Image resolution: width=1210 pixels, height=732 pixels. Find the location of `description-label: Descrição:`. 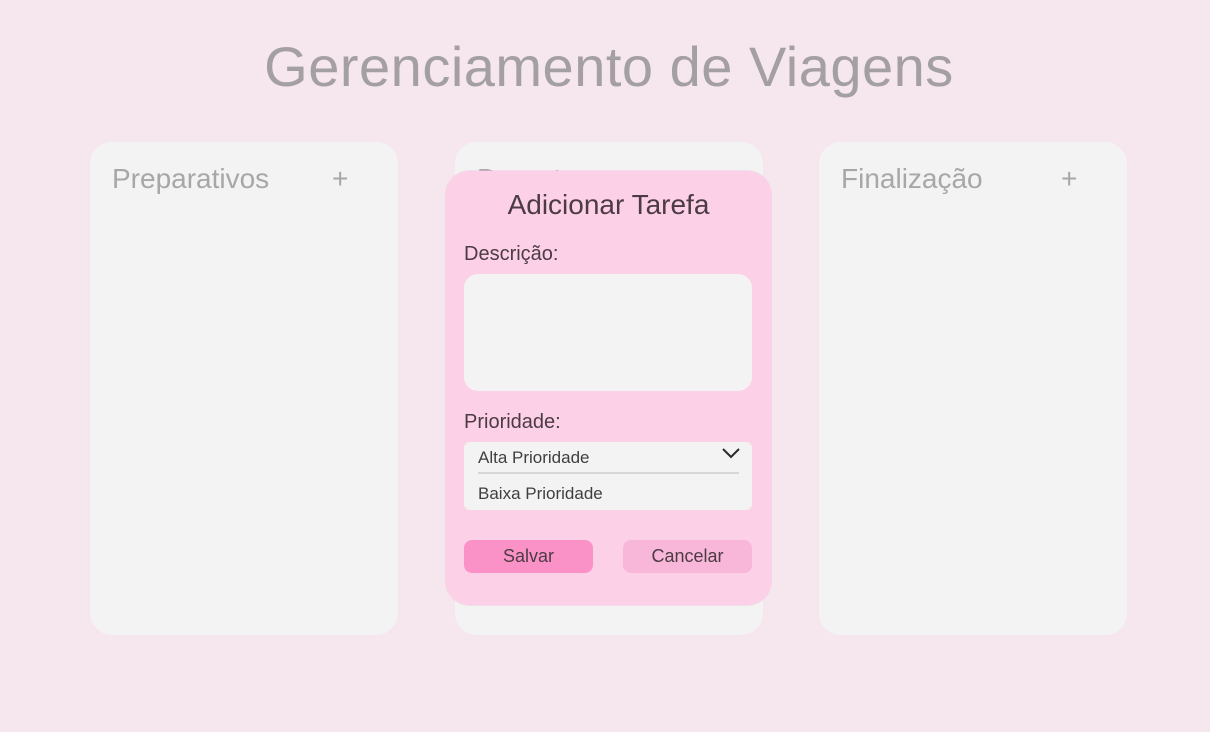

description-label: Descrição: is located at coordinates (511, 254).